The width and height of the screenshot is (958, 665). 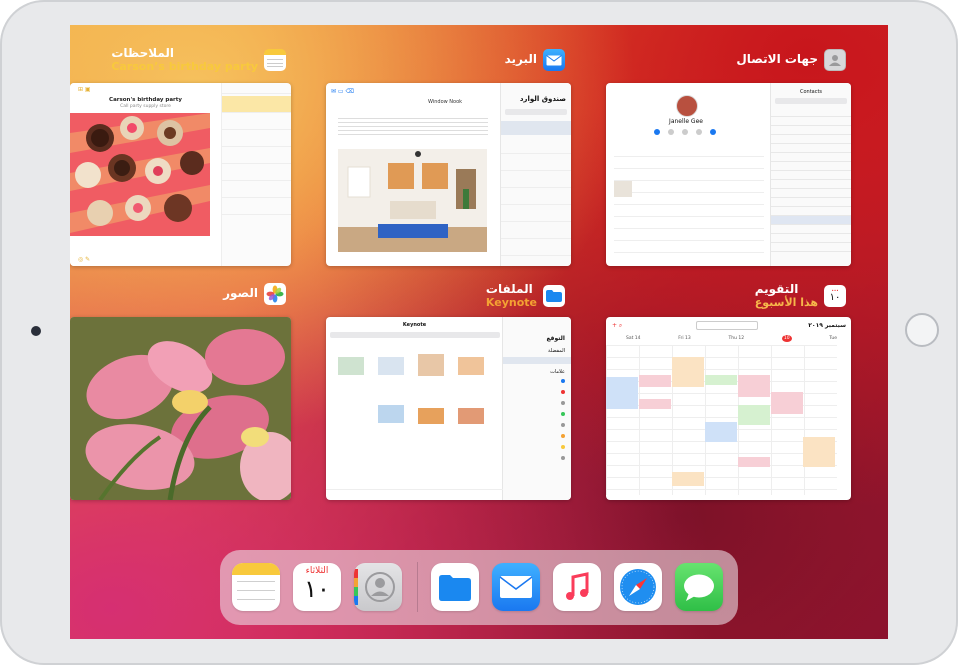 I want to click on contacts-title: جهات الاتصال, so click(x=777, y=59).